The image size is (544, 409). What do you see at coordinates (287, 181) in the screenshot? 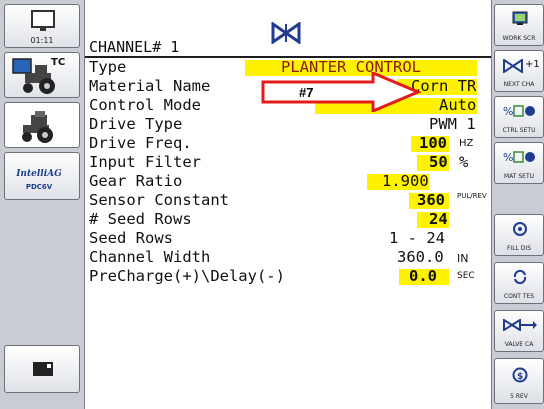
I see `setting-row-gear-ratio: Gear Ratio 1.900` at bounding box center [287, 181].